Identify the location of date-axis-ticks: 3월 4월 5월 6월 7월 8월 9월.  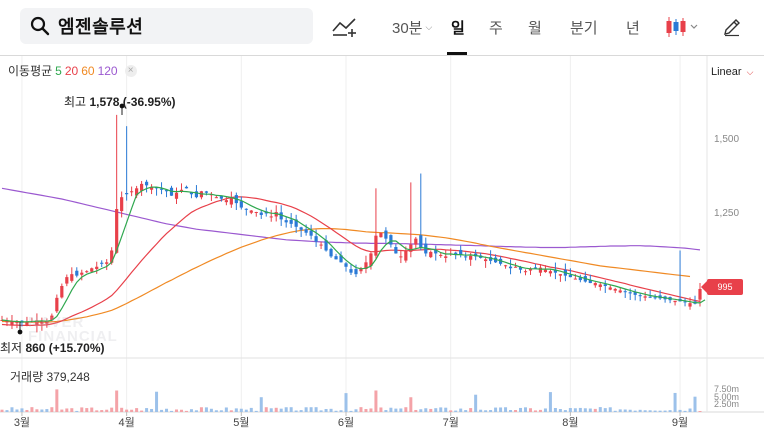
(351, 420).